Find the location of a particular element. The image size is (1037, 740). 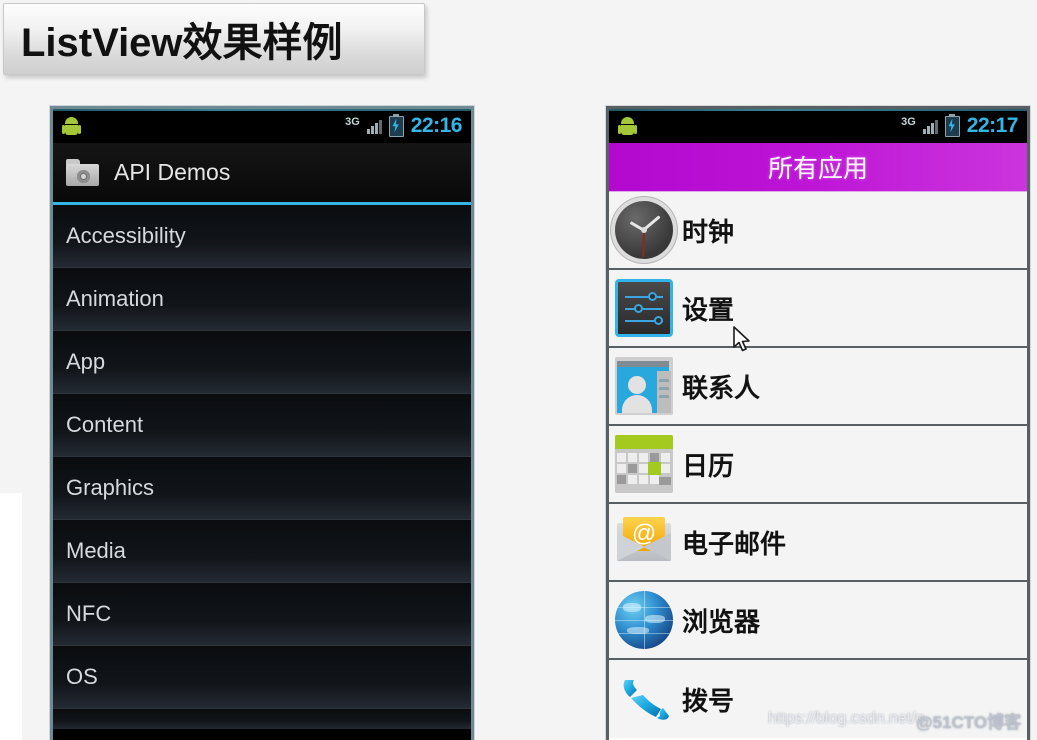

folder-gear-icon is located at coordinates (82, 172).